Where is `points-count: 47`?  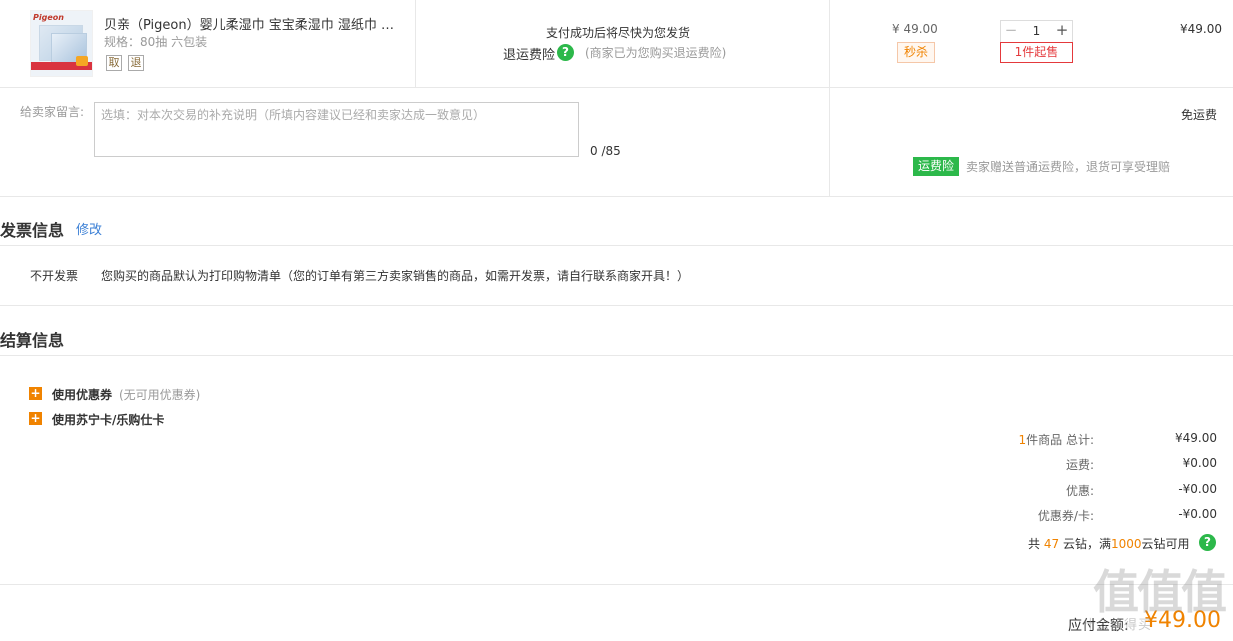
points-count: 47 is located at coordinates (1051, 544).